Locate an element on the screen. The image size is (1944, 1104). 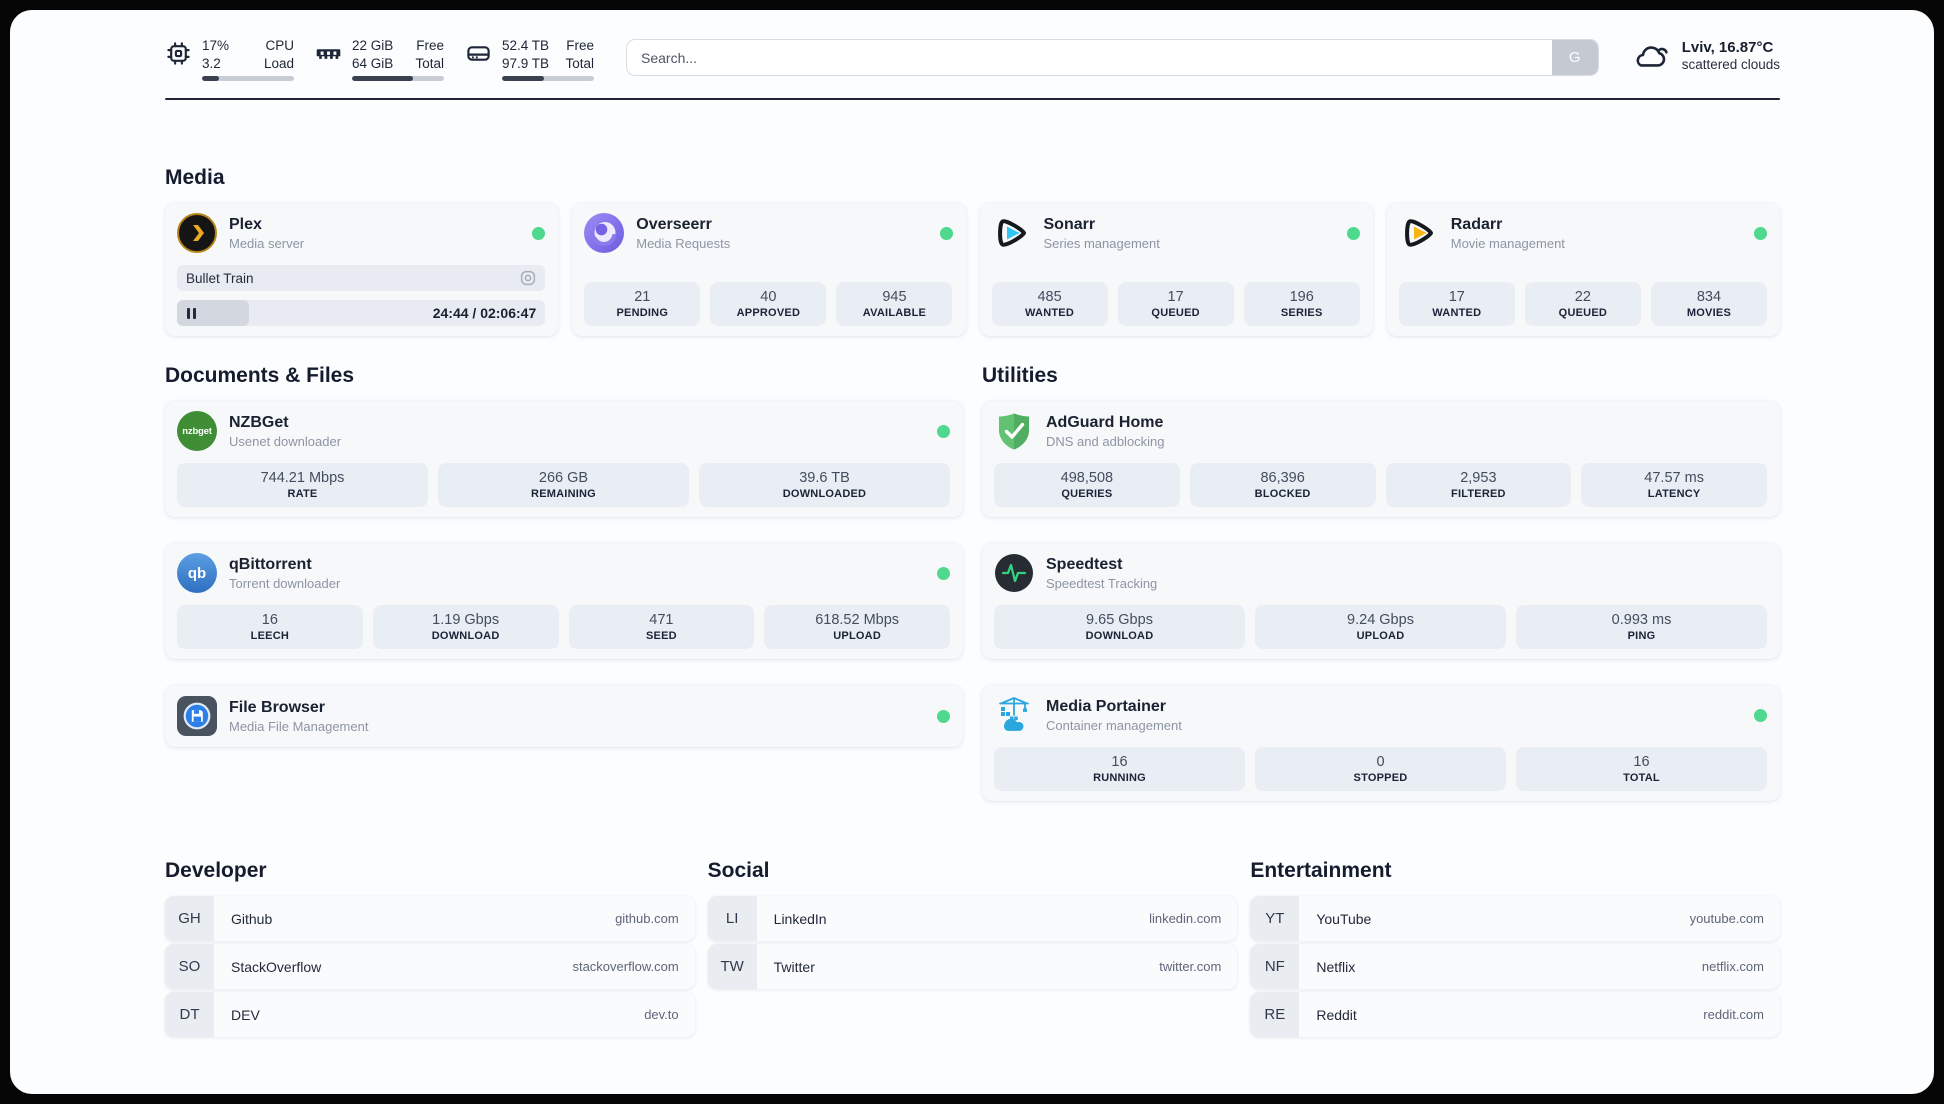
bookmark-abbr: GH is located at coordinates (189, 919).